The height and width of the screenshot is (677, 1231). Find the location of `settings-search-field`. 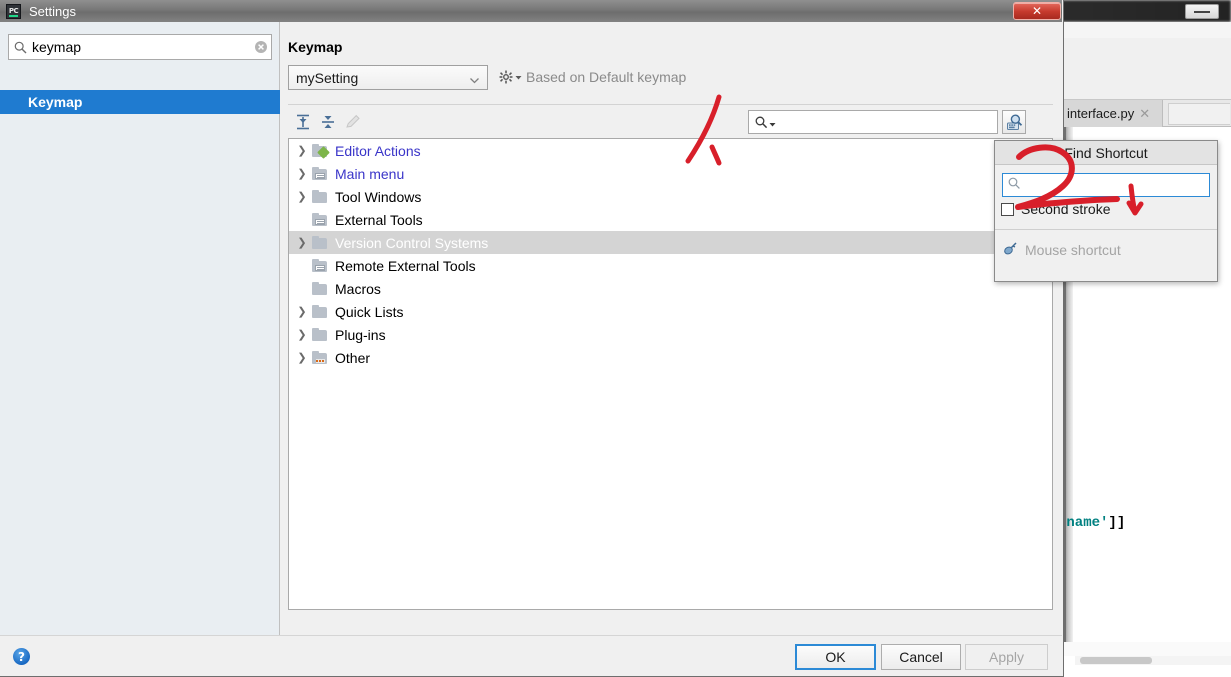

settings-search-field is located at coordinates (140, 47).